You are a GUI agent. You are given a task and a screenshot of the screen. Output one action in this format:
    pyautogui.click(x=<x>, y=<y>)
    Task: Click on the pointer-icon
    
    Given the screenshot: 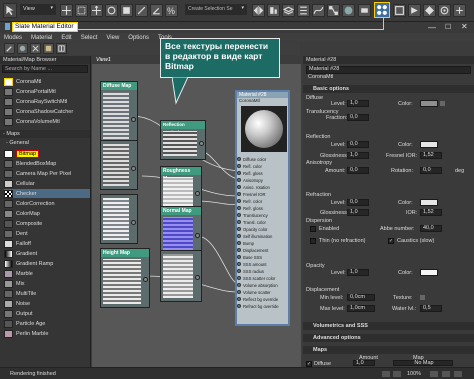 What is the action you would take?
    pyautogui.click(x=66, y=10)
    